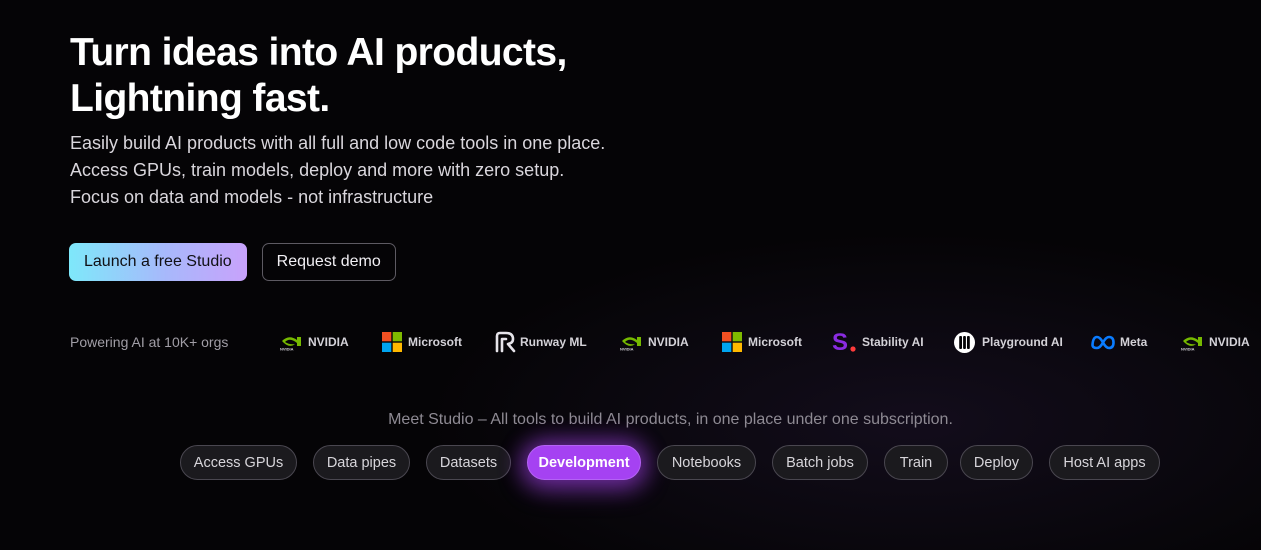  I want to click on tab-data-pipes: Data pipes, so click(361, 462).